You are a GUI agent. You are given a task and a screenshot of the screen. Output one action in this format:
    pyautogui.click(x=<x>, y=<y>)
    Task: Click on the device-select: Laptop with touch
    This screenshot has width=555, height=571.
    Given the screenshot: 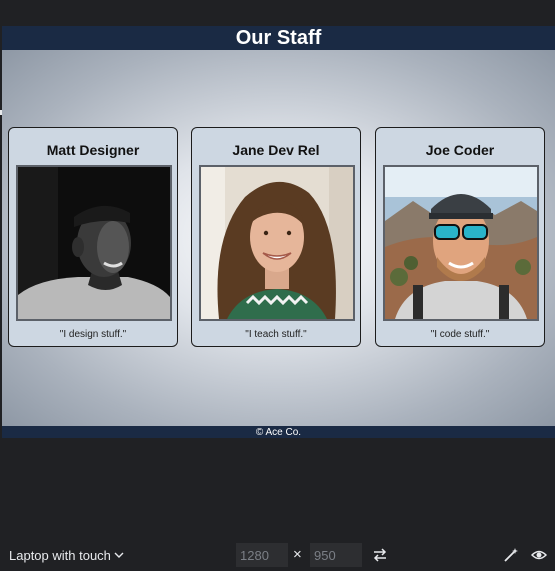 What is the action you would take?
    pyautogui.click(x=66, y=555)
    